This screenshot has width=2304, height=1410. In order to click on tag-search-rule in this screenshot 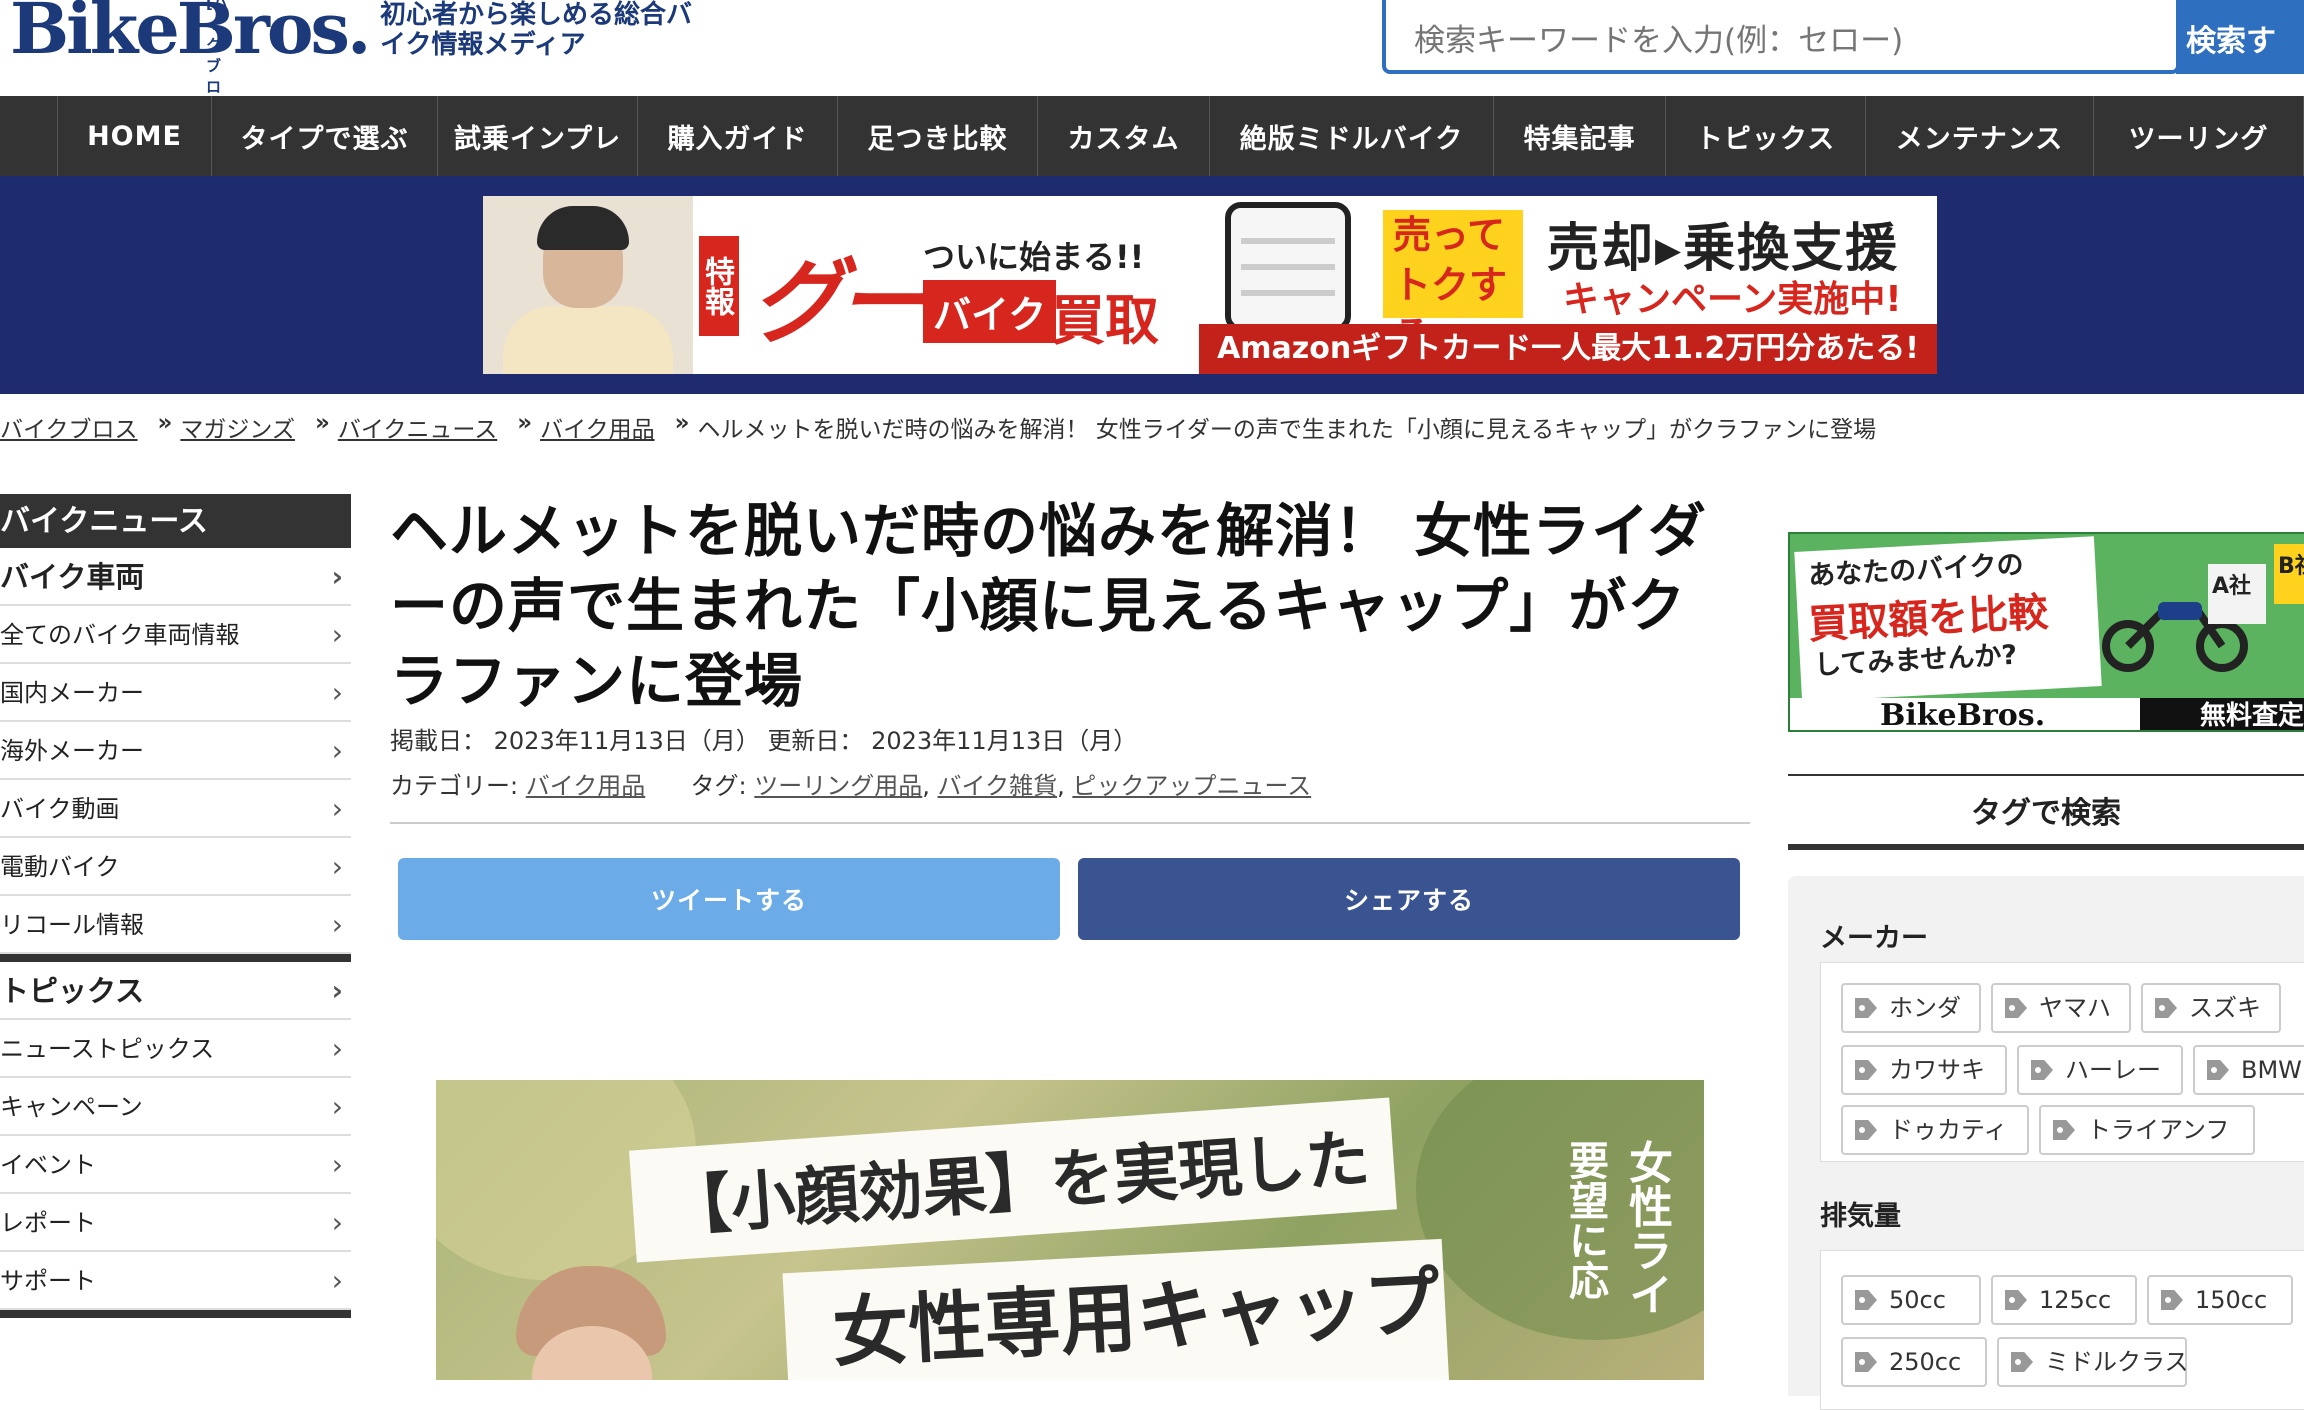, I will do `click(2046, 775)`.